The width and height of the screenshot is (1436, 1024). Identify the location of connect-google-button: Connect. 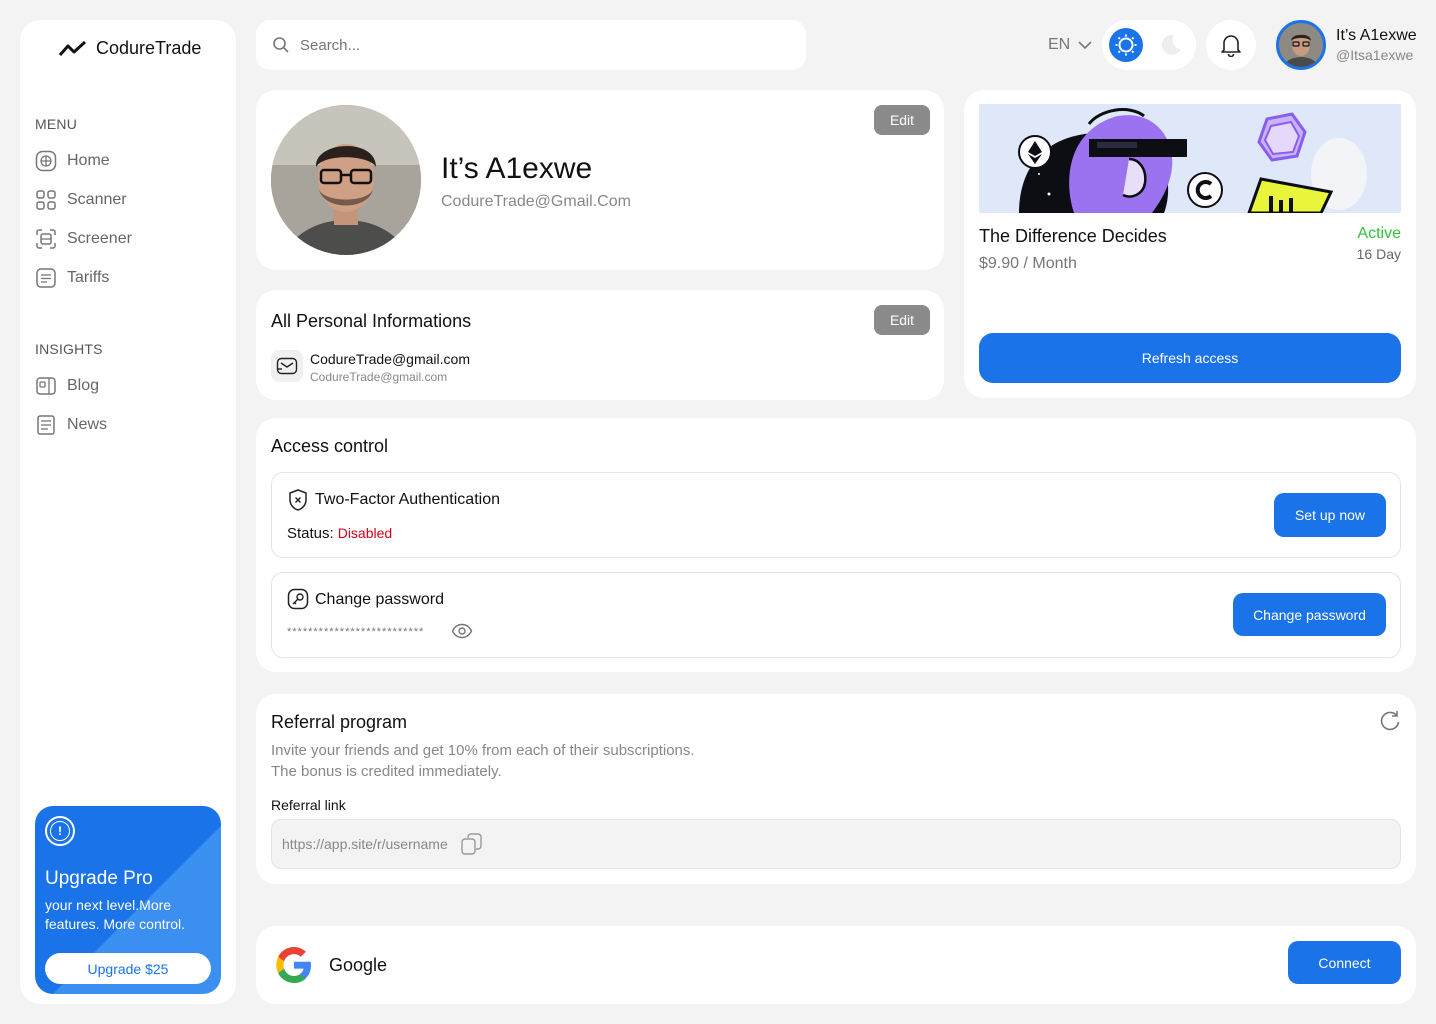
(1344, 962).